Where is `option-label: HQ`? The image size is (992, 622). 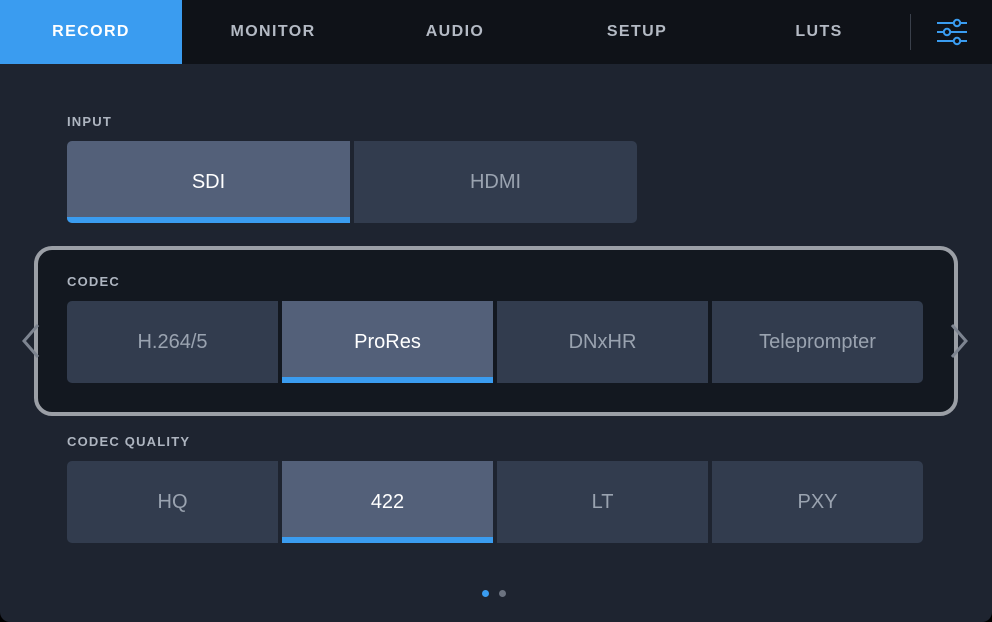 option-label: HQ is located at coordinates (172, 501).